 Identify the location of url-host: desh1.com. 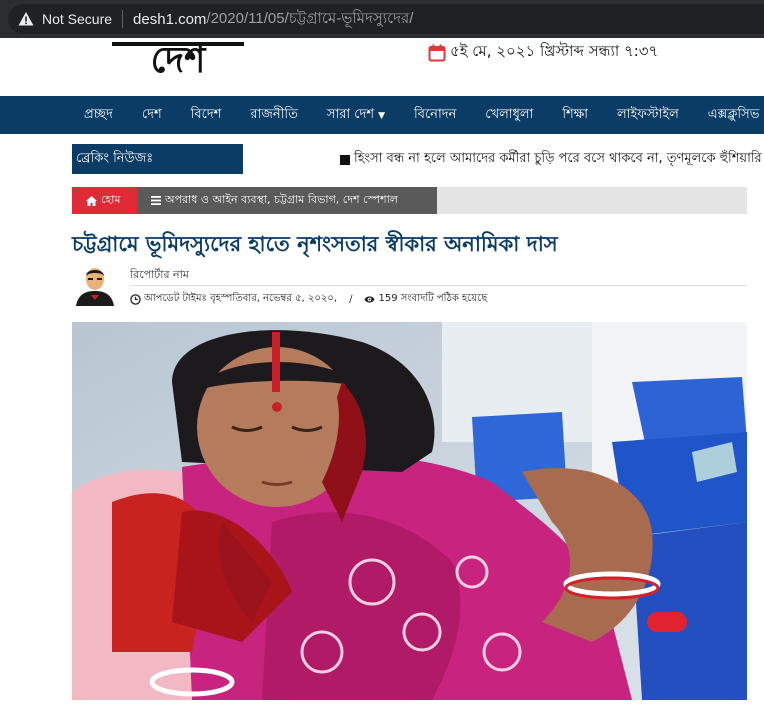
(169, 19).